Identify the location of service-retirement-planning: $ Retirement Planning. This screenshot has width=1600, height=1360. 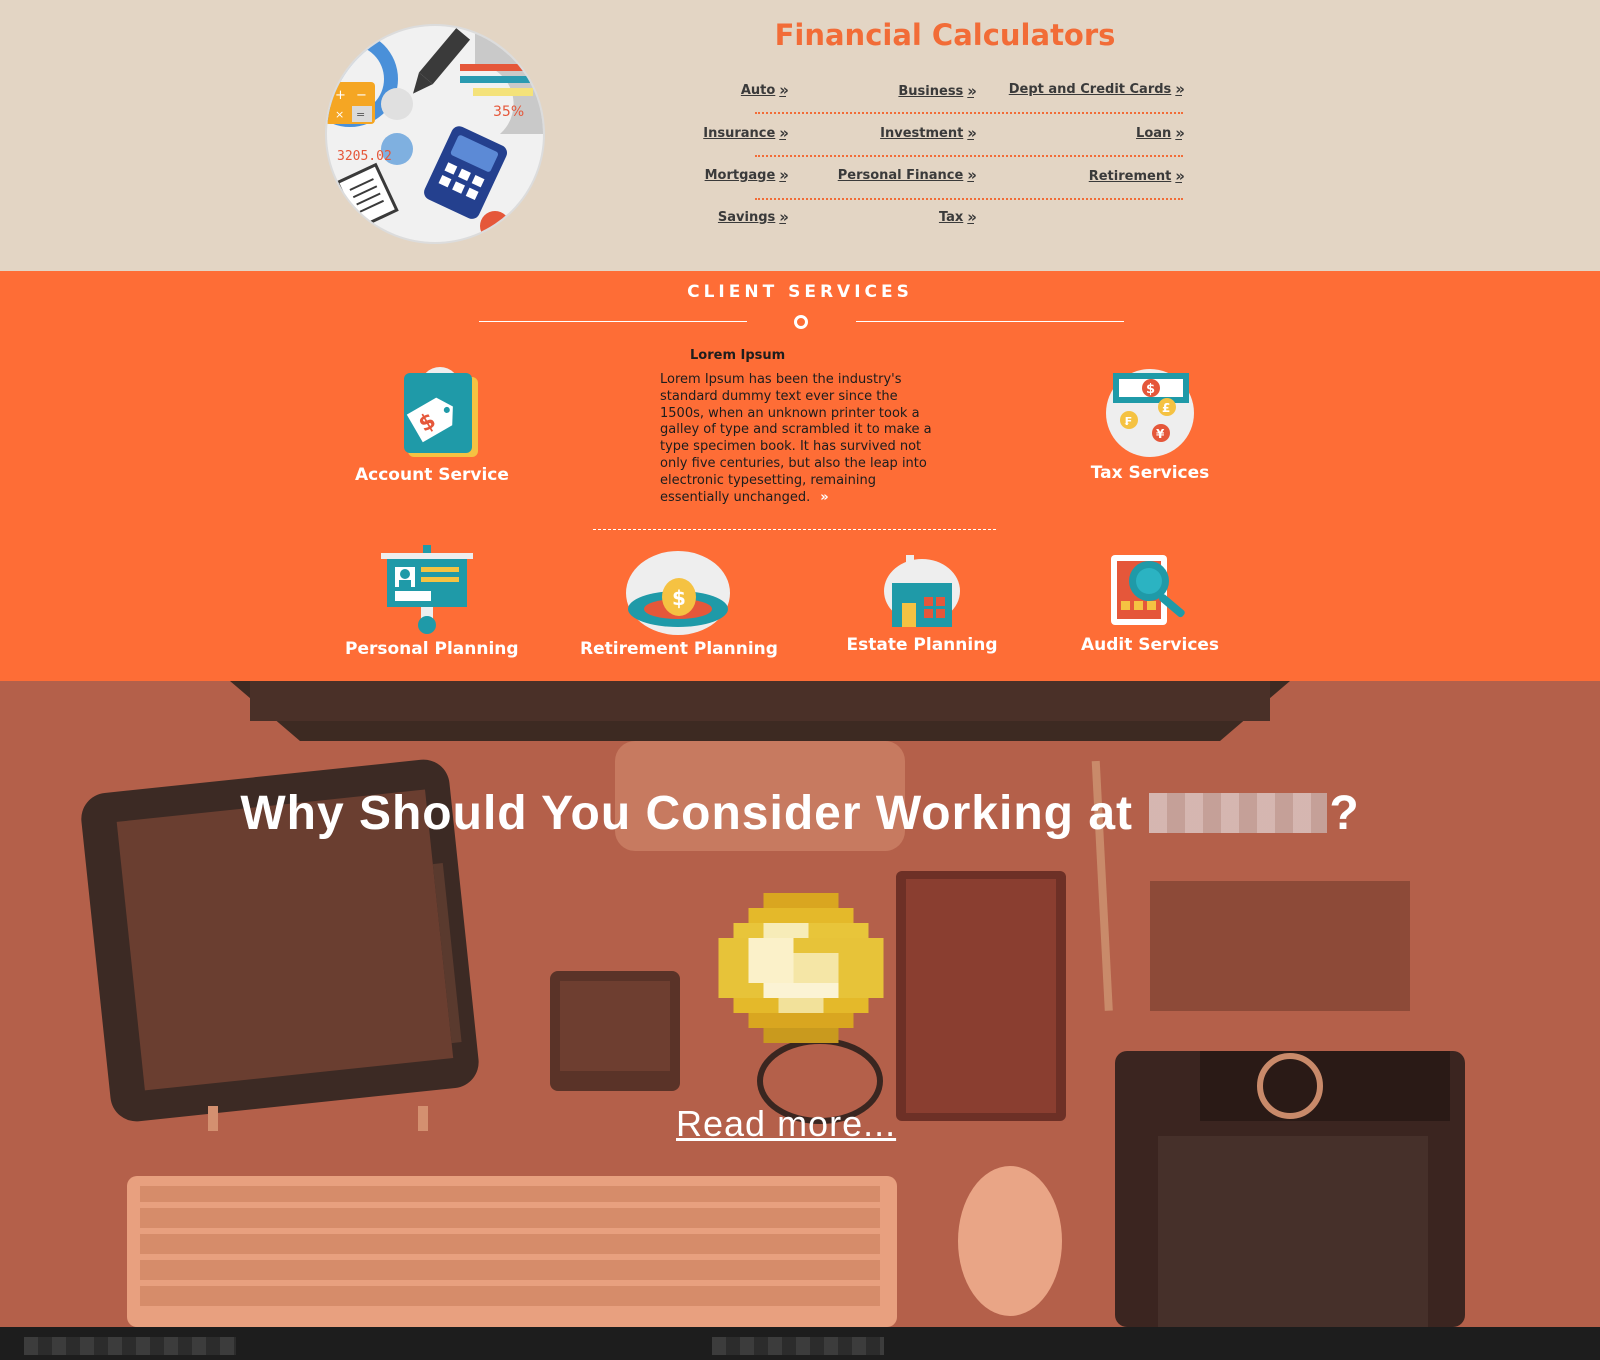
(679, 605).